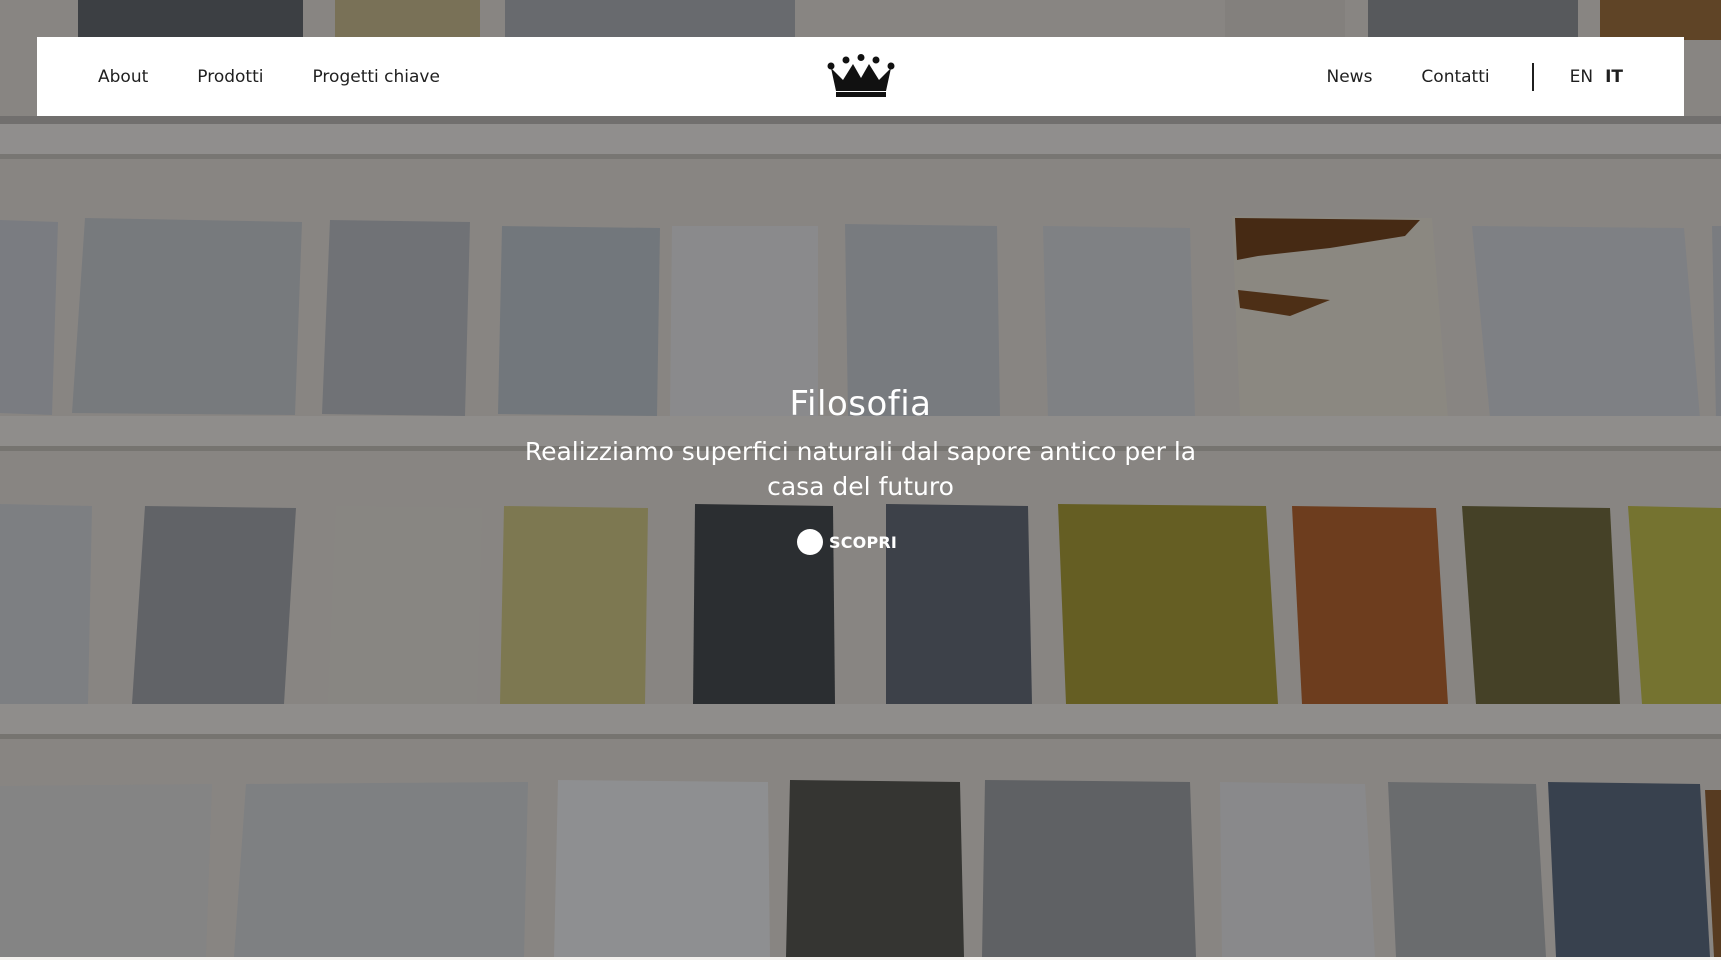  I want to click on lang-it: IT, so click(1614, 77).